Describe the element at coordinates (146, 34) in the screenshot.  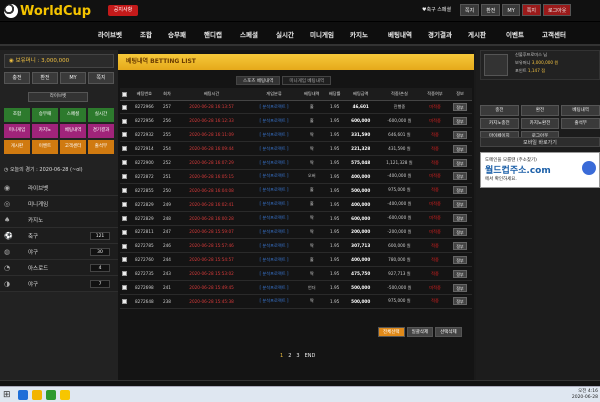
I see `nav-item-1: 조합` at that location.